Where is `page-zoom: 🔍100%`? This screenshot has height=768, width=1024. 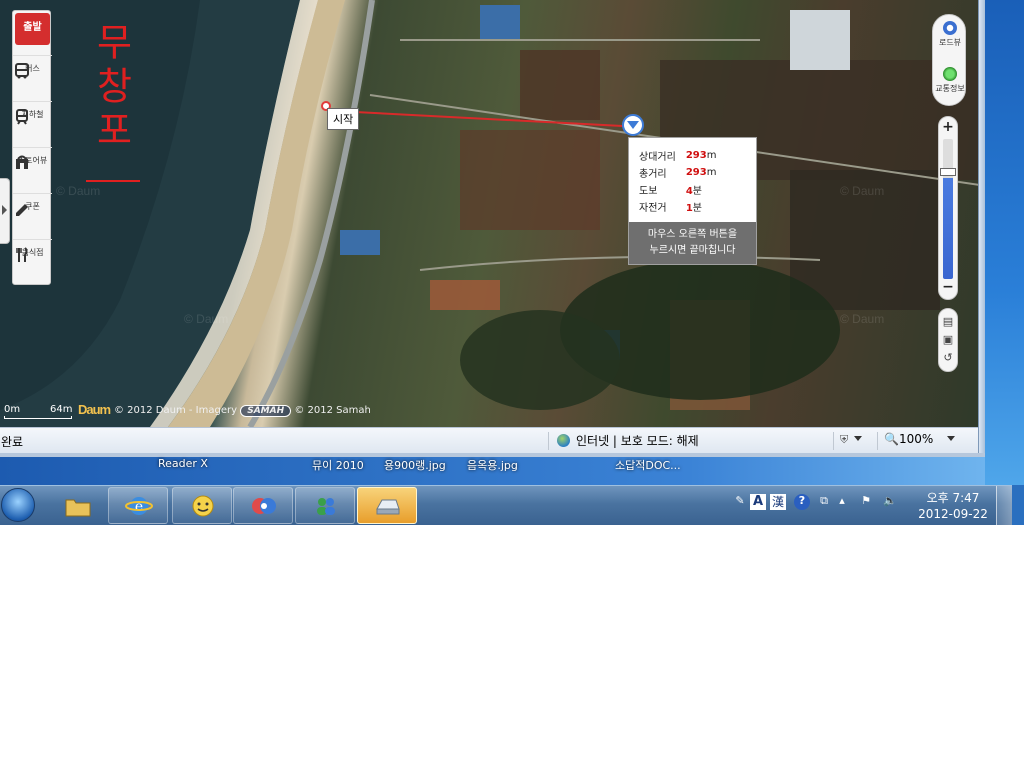
page-zoom: 🔍100% is located at coordinates (922, 441).